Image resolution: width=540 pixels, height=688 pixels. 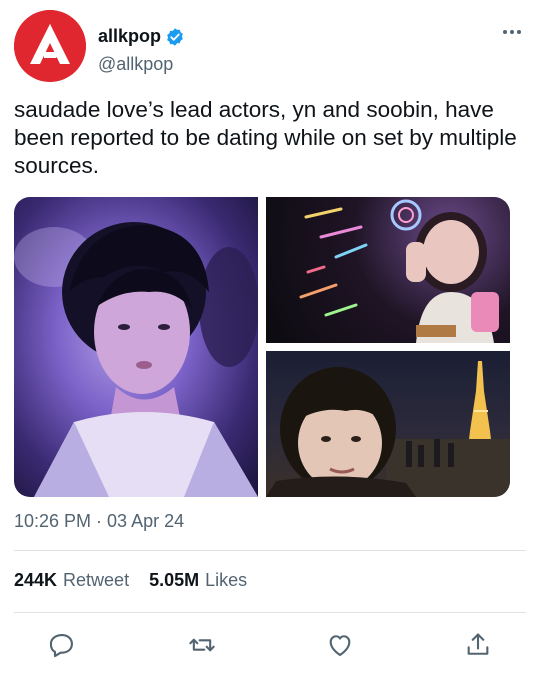 I want to click on likes-count: 5.05M, so click(x=174, y=580).